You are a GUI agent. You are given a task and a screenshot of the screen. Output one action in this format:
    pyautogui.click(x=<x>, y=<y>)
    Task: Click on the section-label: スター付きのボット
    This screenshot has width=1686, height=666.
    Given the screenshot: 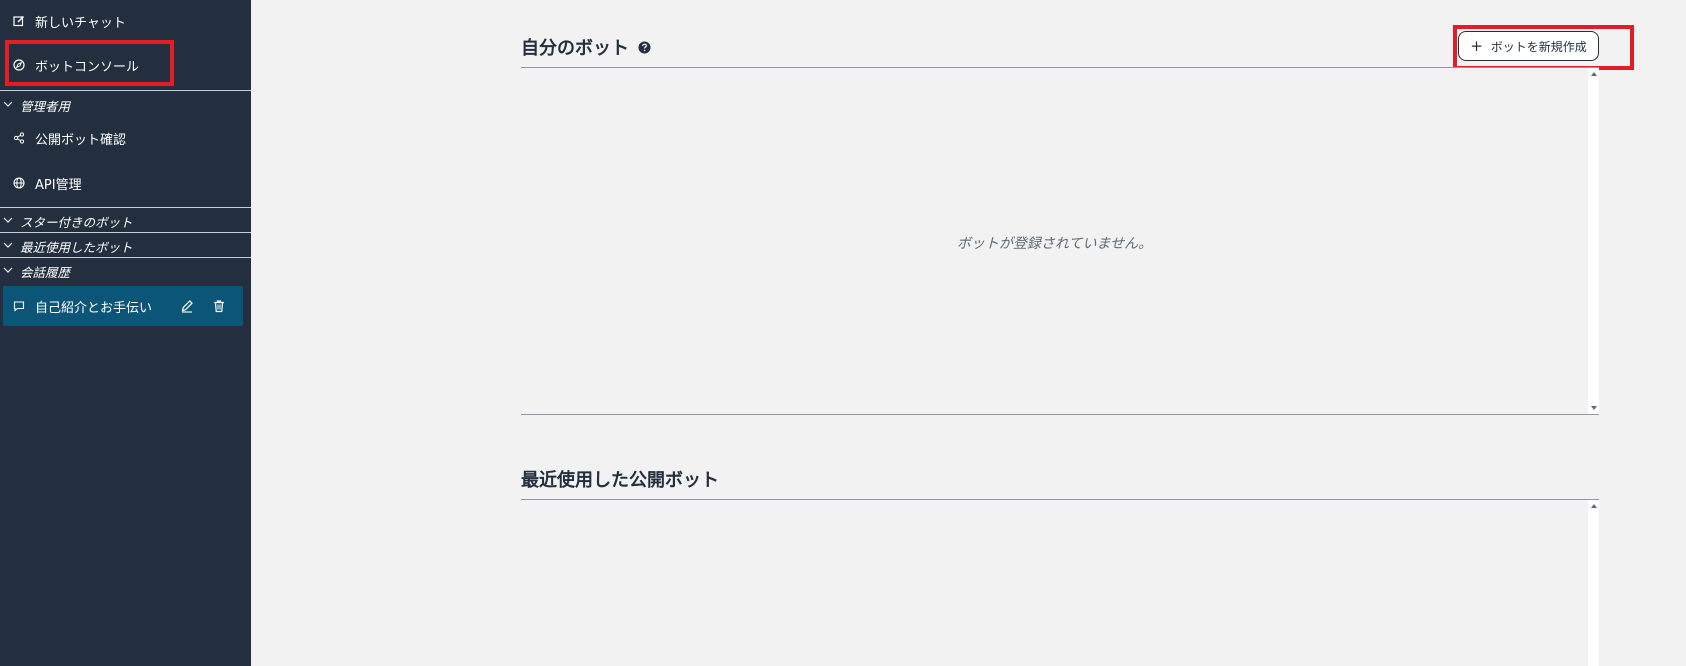 What is the action you would take?
    pyautogui.click(x=76, y=222)
    